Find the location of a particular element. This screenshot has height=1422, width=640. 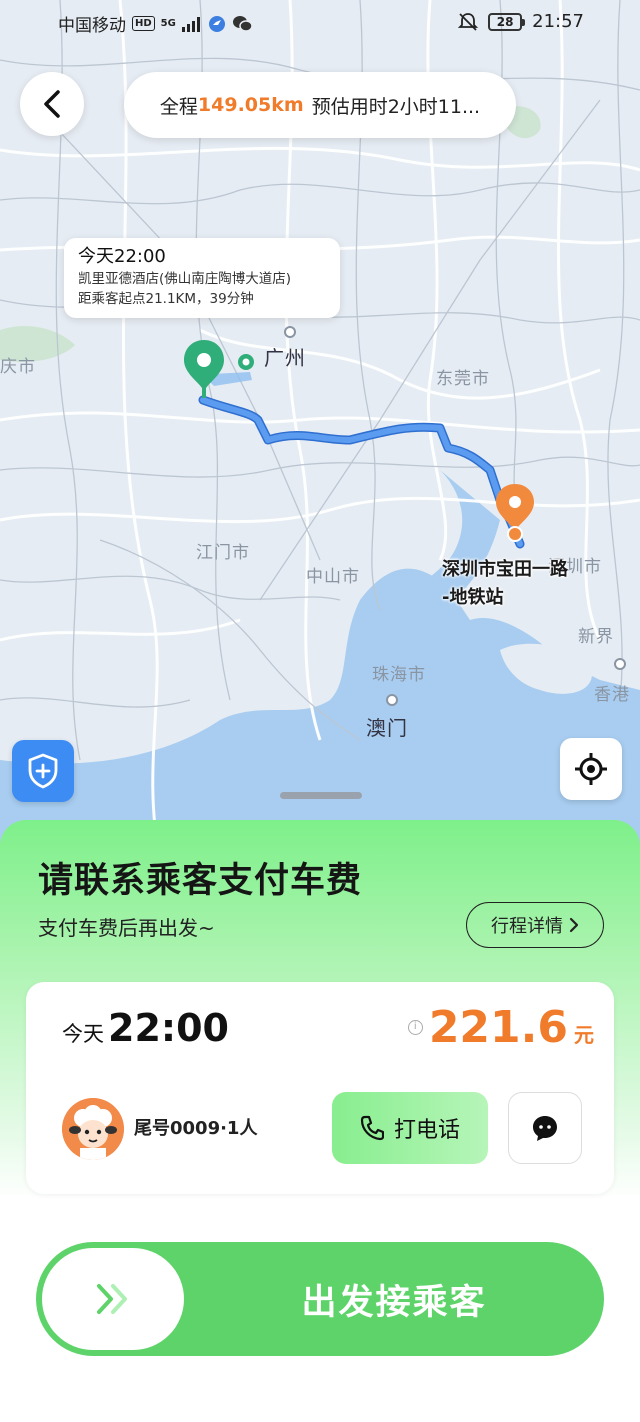

safety-button is located at coordinates (43, 771).